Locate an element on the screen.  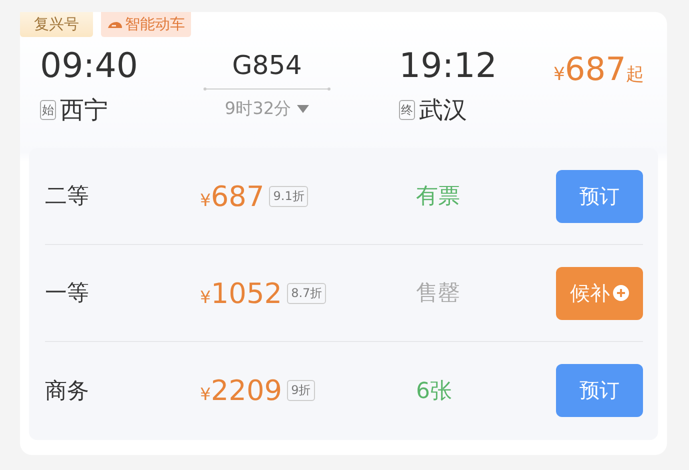
train-tag: 智能动车 is located at coordinates (146, 24).